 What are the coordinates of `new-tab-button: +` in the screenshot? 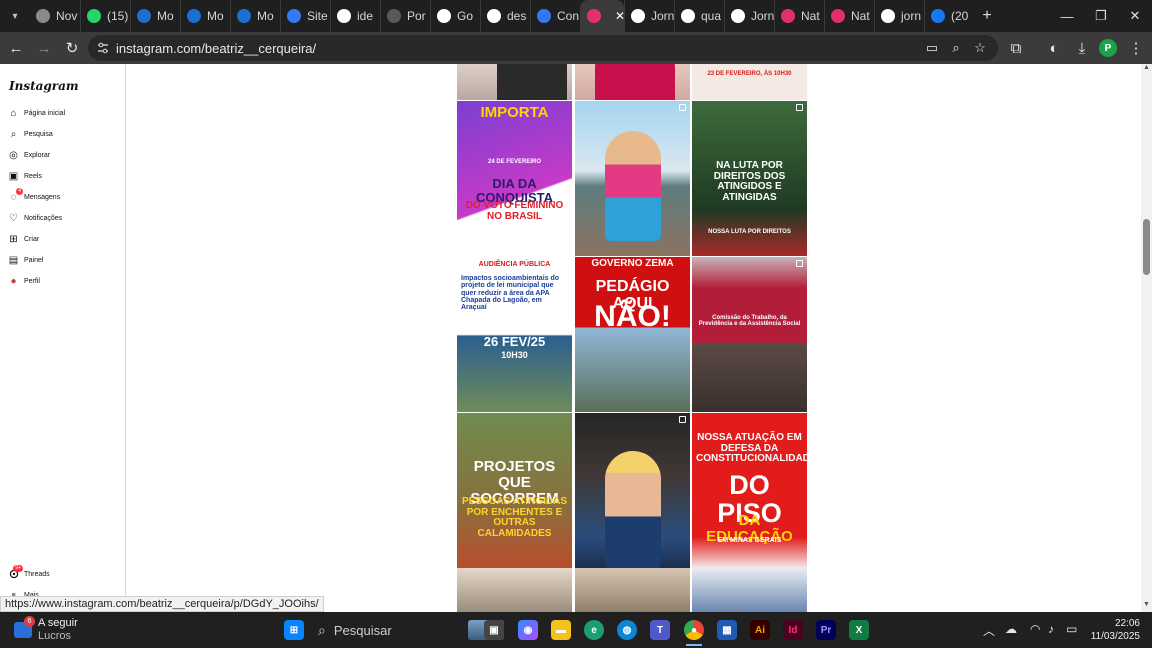 It's located at (987, 16).